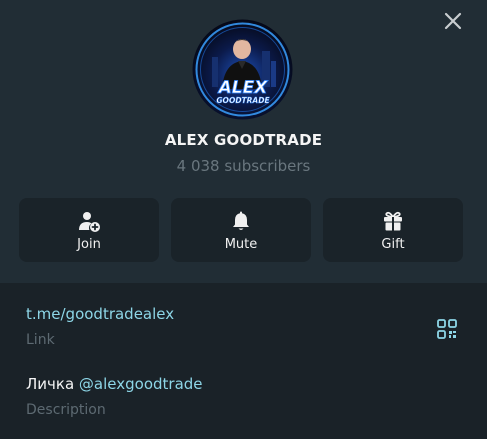 This screenshot has width=487, height=439. What do you see at coordinates (40, 340) in the screenshot?
I see `link-caption: Link` at bounding box center [40, 340].